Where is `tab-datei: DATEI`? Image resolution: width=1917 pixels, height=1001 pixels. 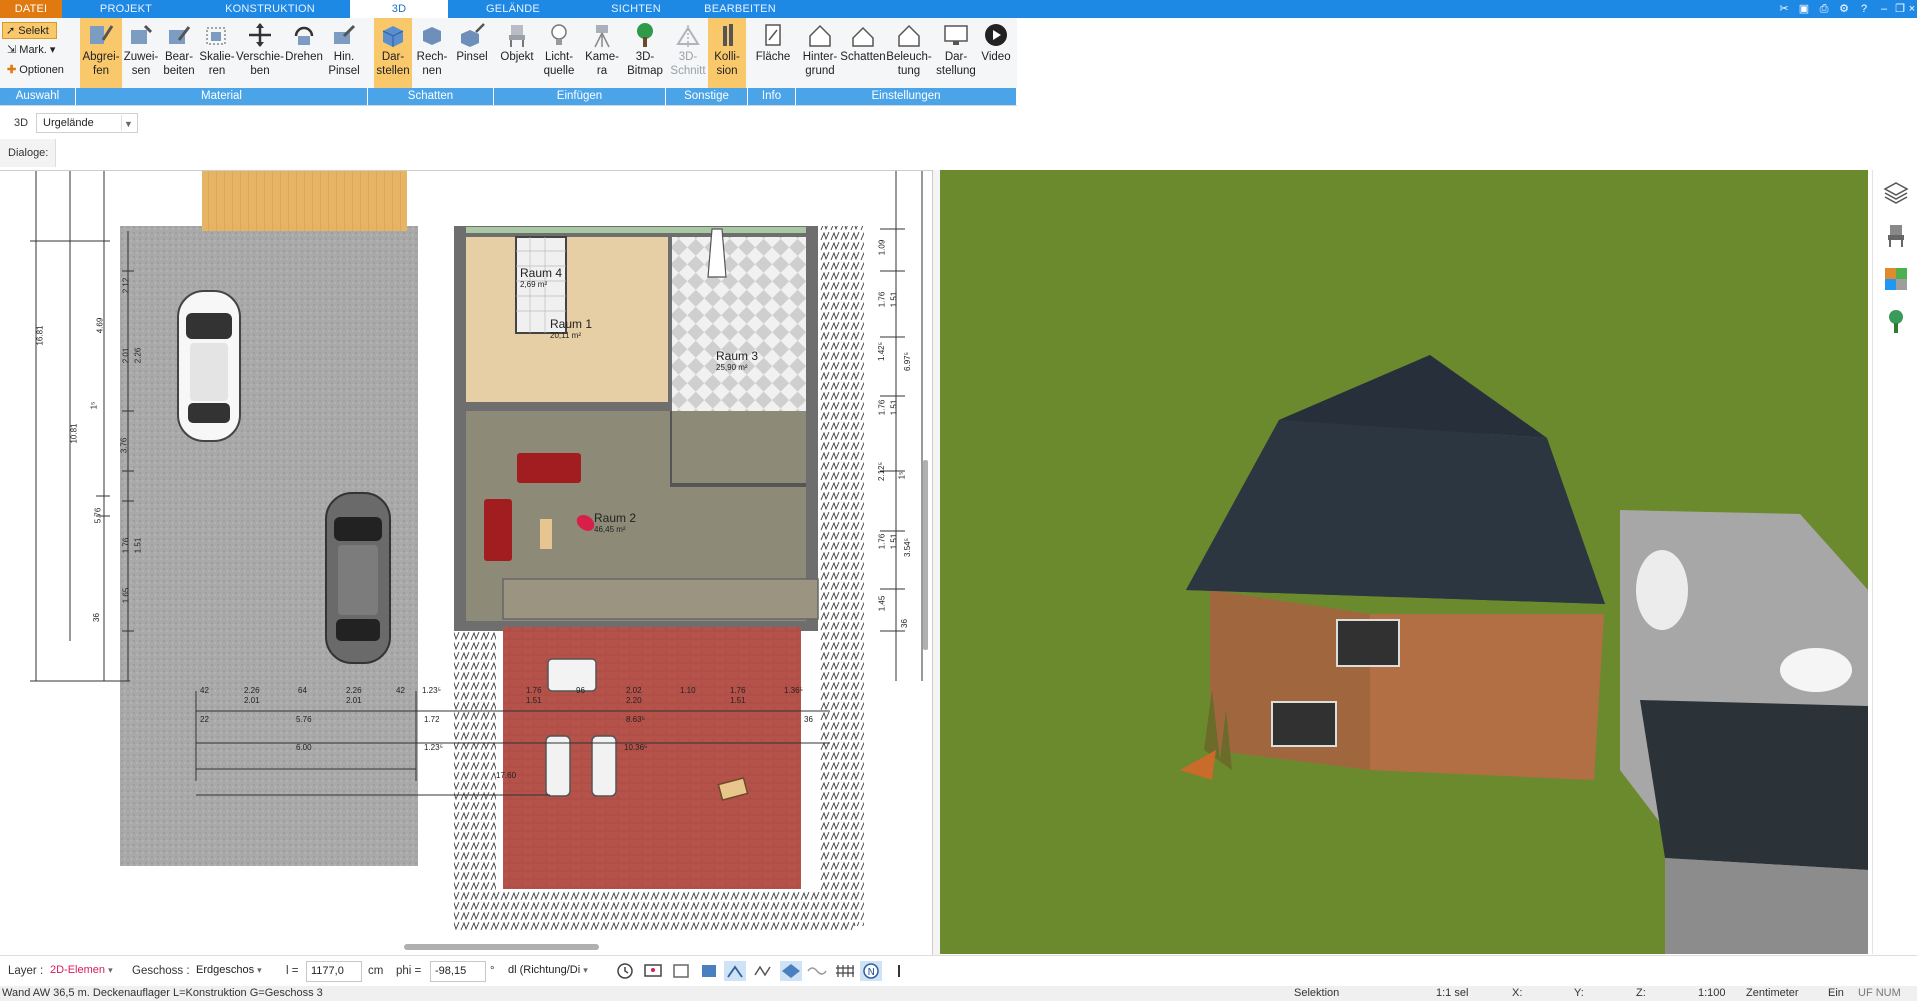
tab-datei: DATEI is located at coordinates (31, 9).